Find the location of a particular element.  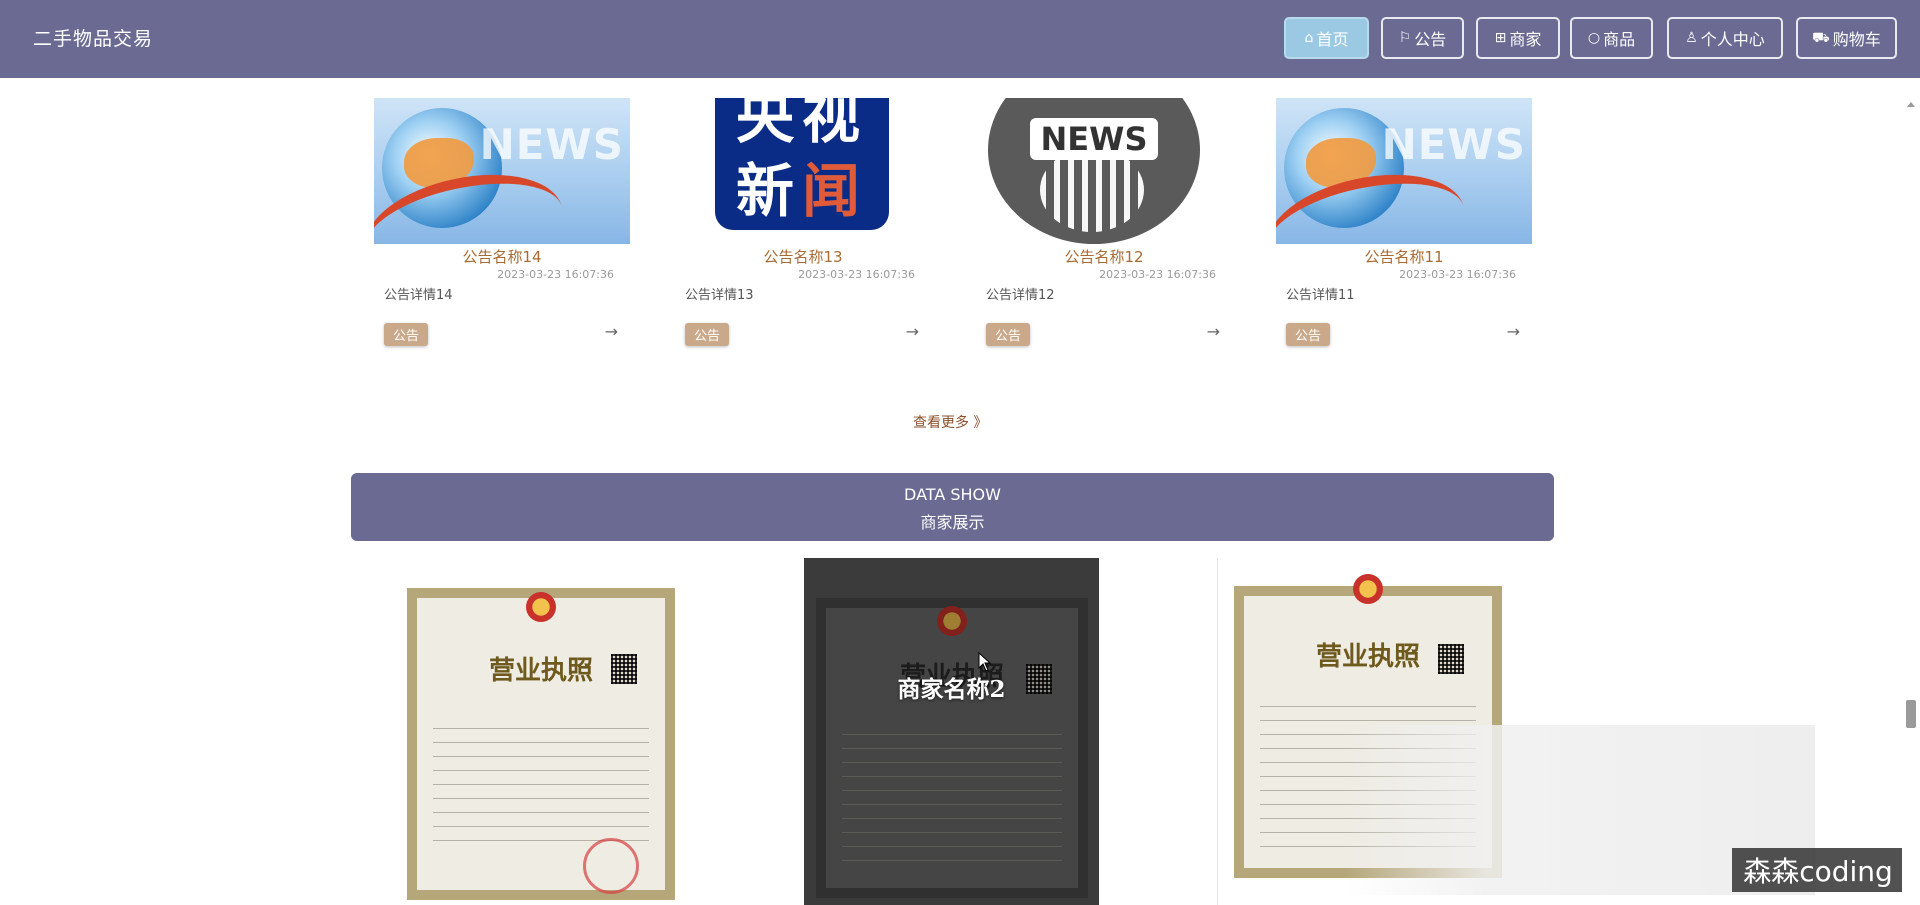

cart-icon: ⛟ is located at coordinates (1821, 38).